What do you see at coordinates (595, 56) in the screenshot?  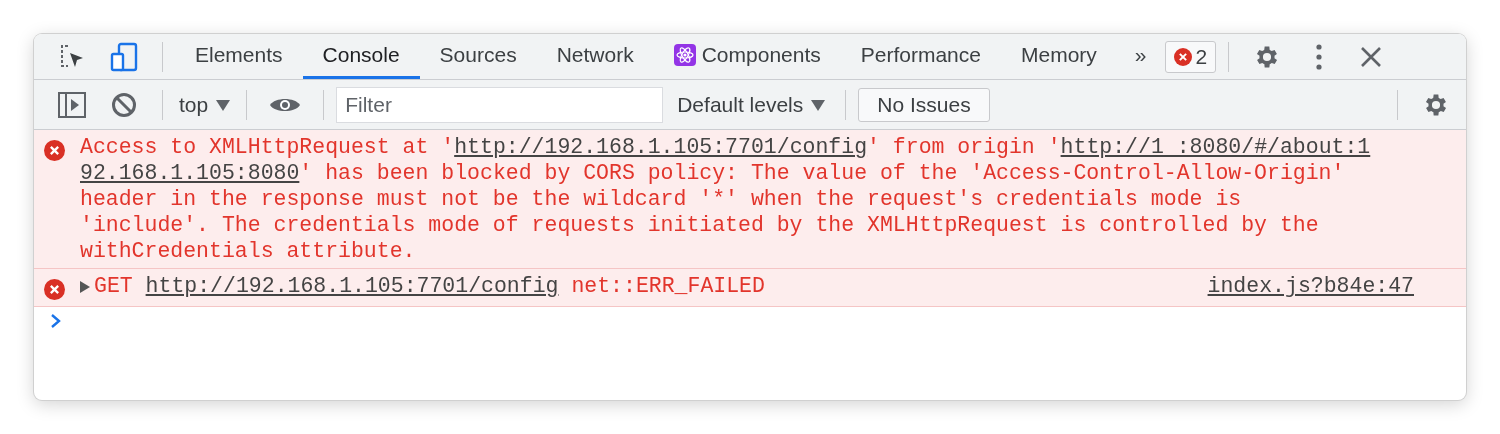 I see `tab: Network` at bounding box center [595, 56].